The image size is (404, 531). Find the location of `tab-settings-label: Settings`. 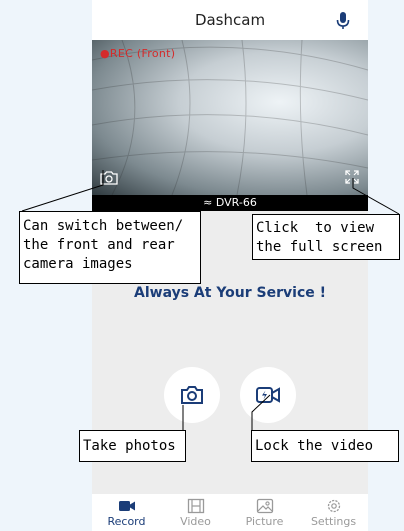

tab-settings-label: Settings is located at coordinates (333, 521).